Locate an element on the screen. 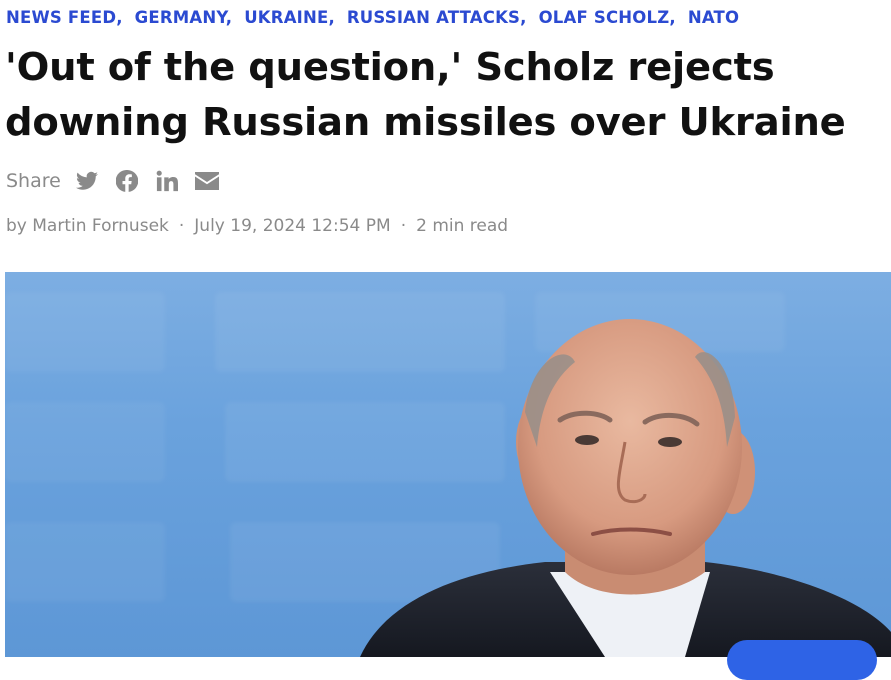 The height and width of the screenshot is (680, 891). facebook-icon is located at coordinates (127, 181).